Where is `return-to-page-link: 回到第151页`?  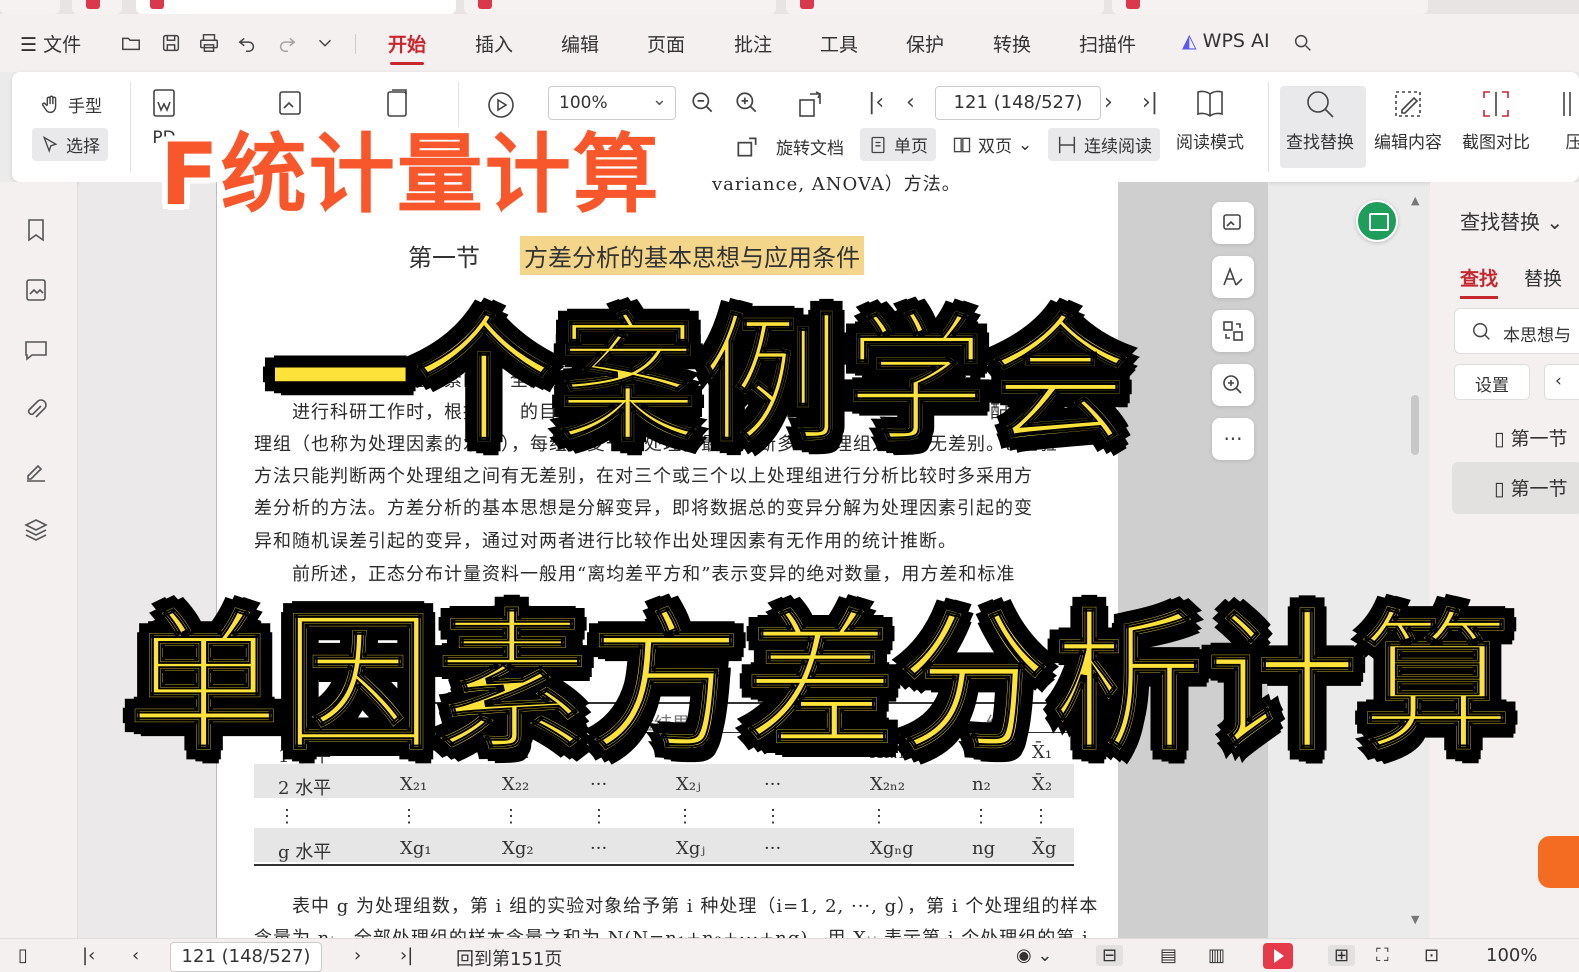 return-to-page-link: 回到第151页 is located at coordinates (509, 958).